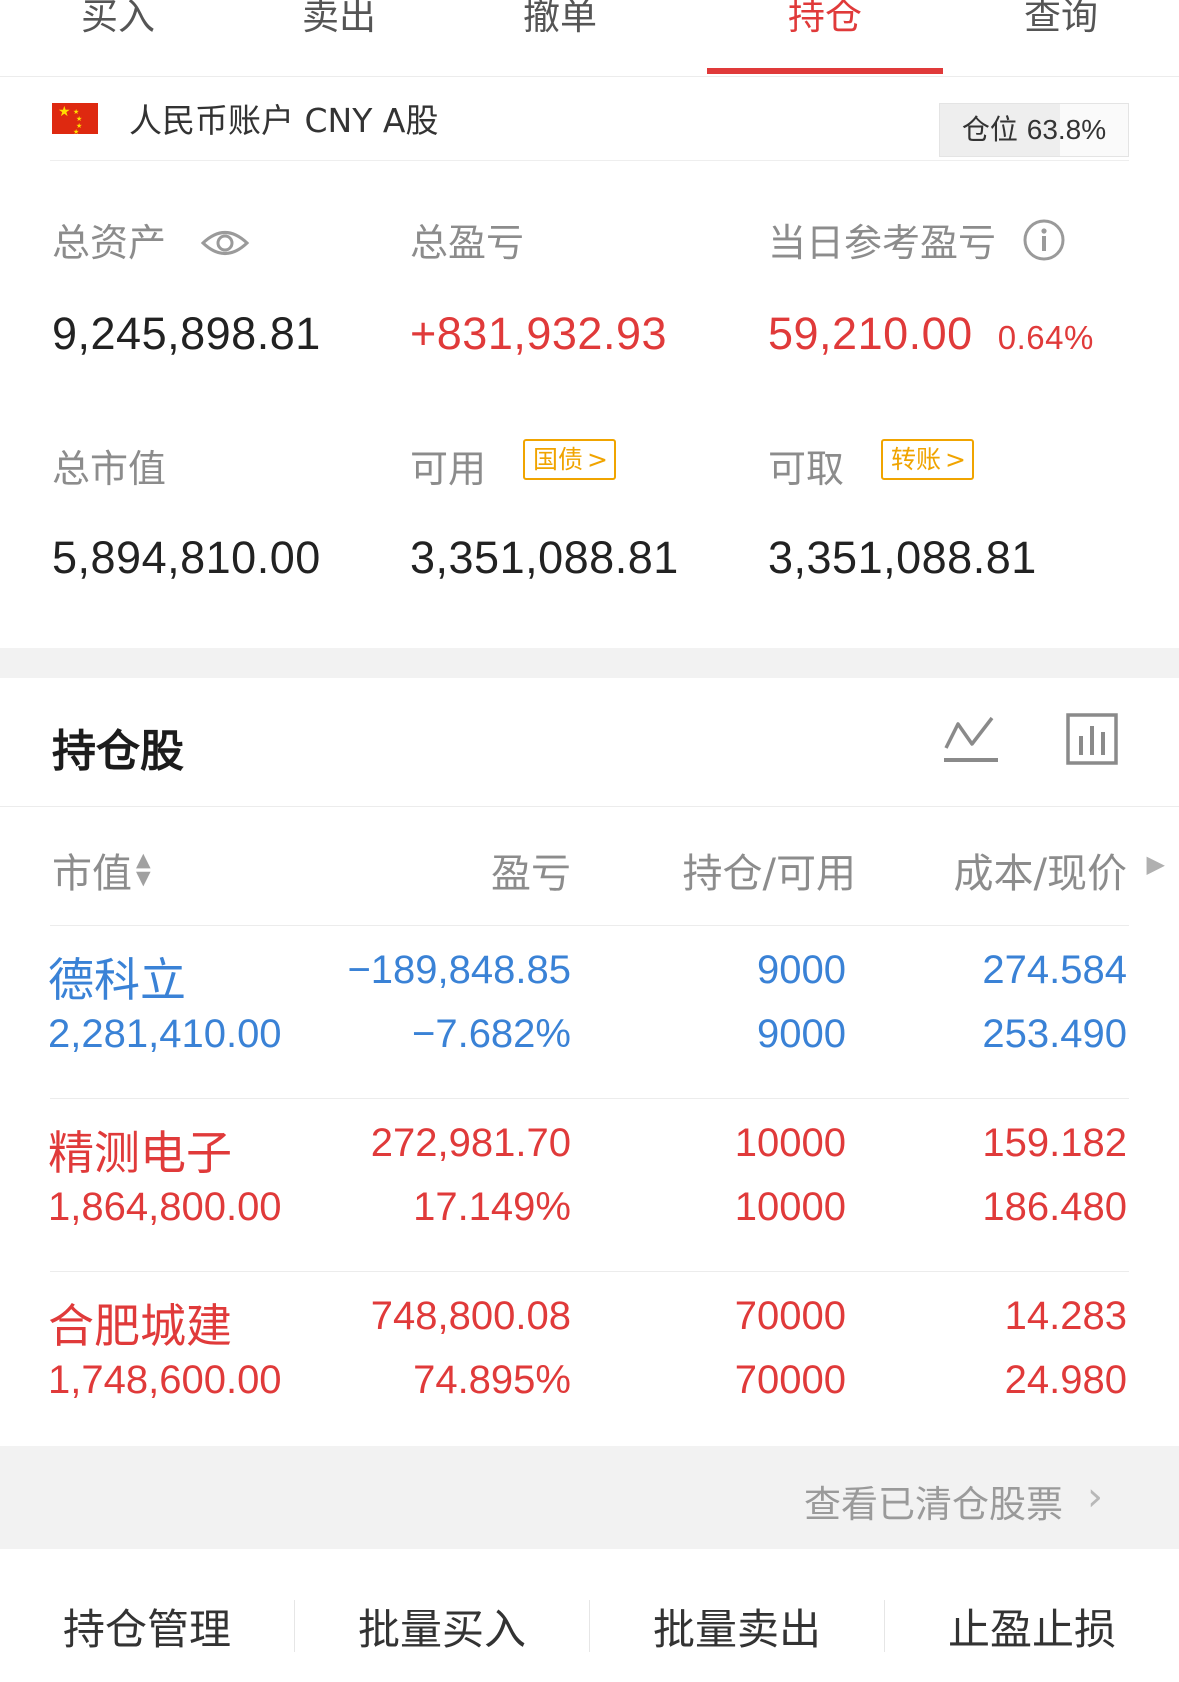 The width and height of the screenshot is (1179, 1682). What do you see at coordinates (470, 1143) in the screenshot?
I see `stock-pl: 272,981.70` at bounding box center [470, 1143].